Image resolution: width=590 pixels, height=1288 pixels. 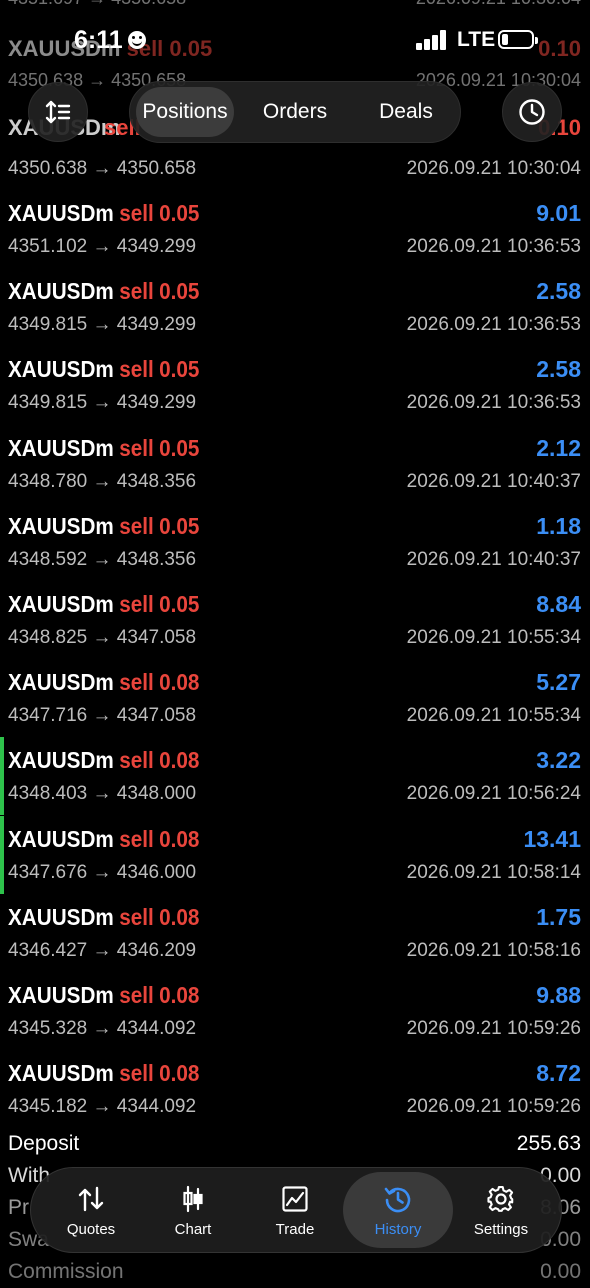 What do you see at coordinates (102, 481) in the screenshot?
I see `deal-prices: 4348.780 → 4348.356` at bounding box center [102, 481].